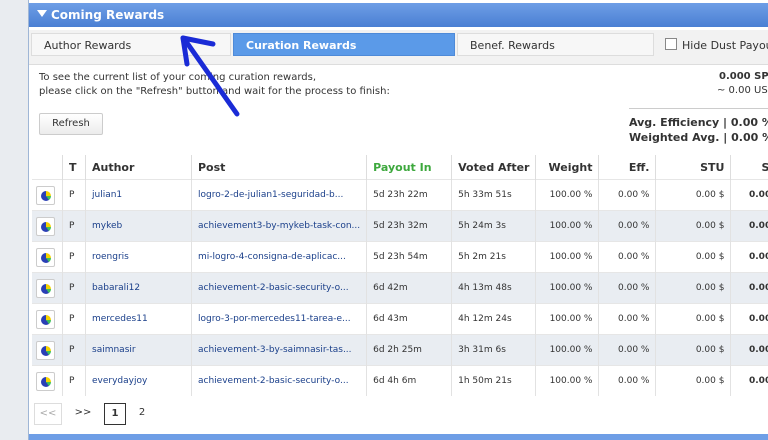 This screenshot has height=440, width=768. I want to click on col-header-voted-after: Voted After, so click(494, 167).